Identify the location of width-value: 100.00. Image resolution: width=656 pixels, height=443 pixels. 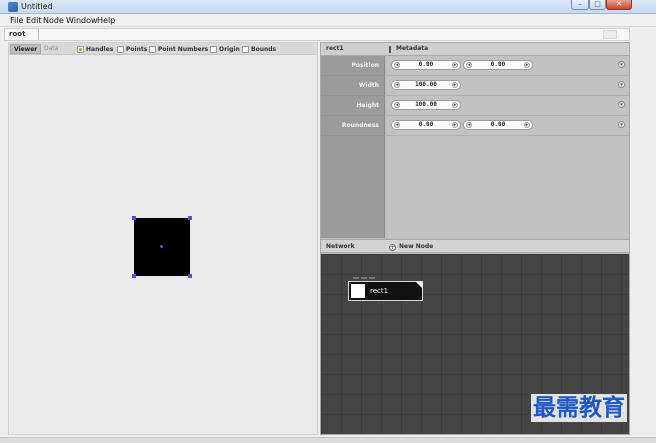
(426, 84).